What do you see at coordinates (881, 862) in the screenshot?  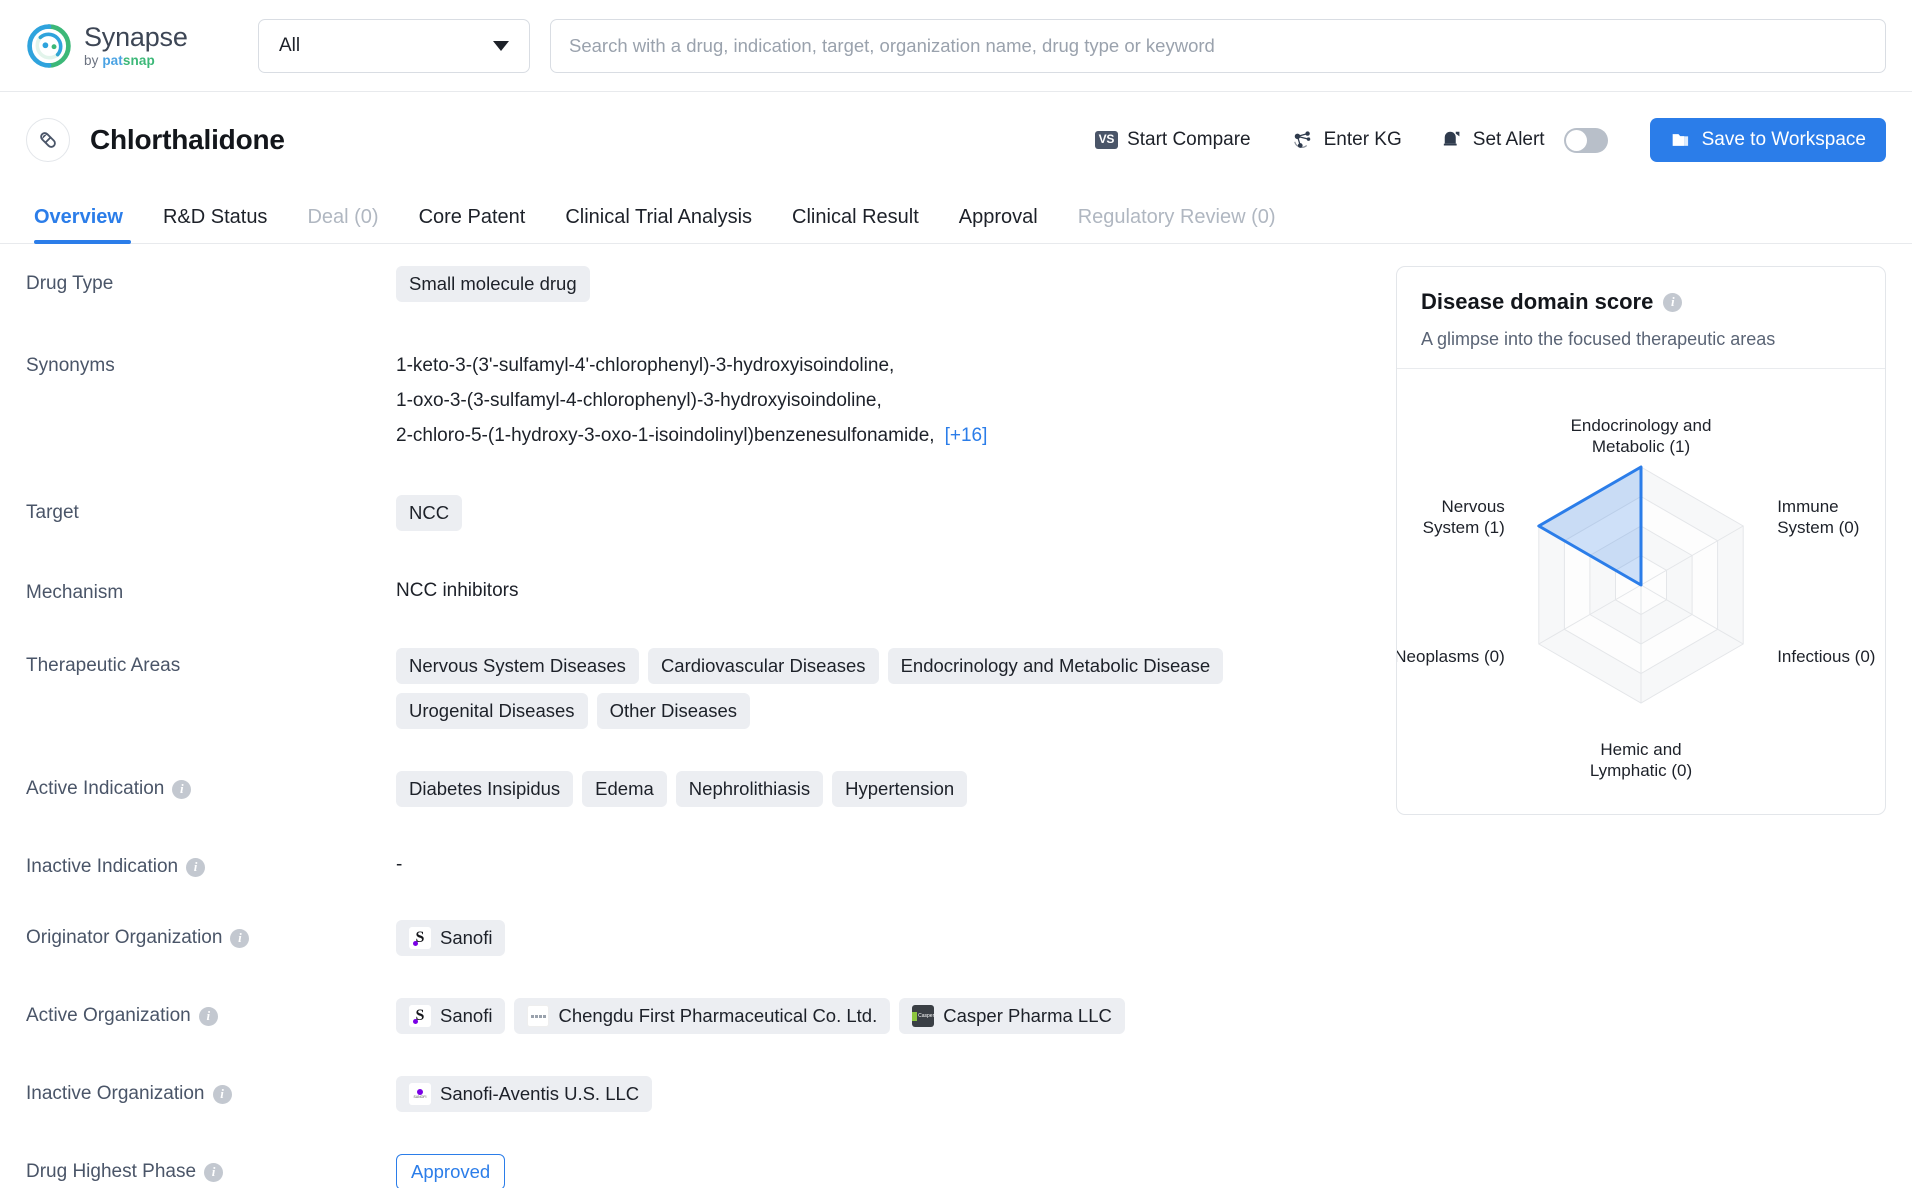 I see `value-inactive-indication: -` at bounding box center [881, 862].